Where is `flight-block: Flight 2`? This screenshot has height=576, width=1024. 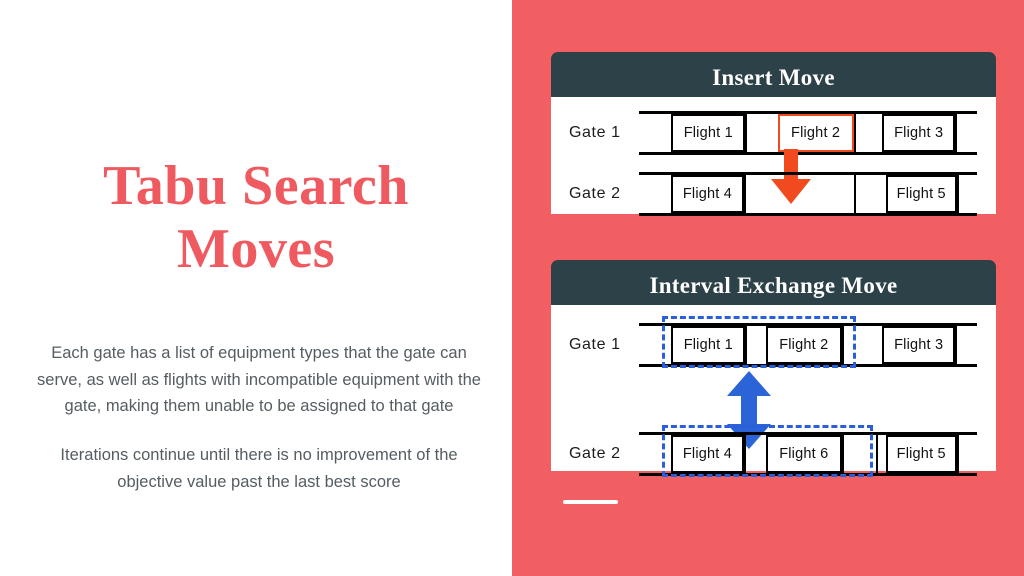 flight-block: Flight 2 is located at coordinates (803, 345).